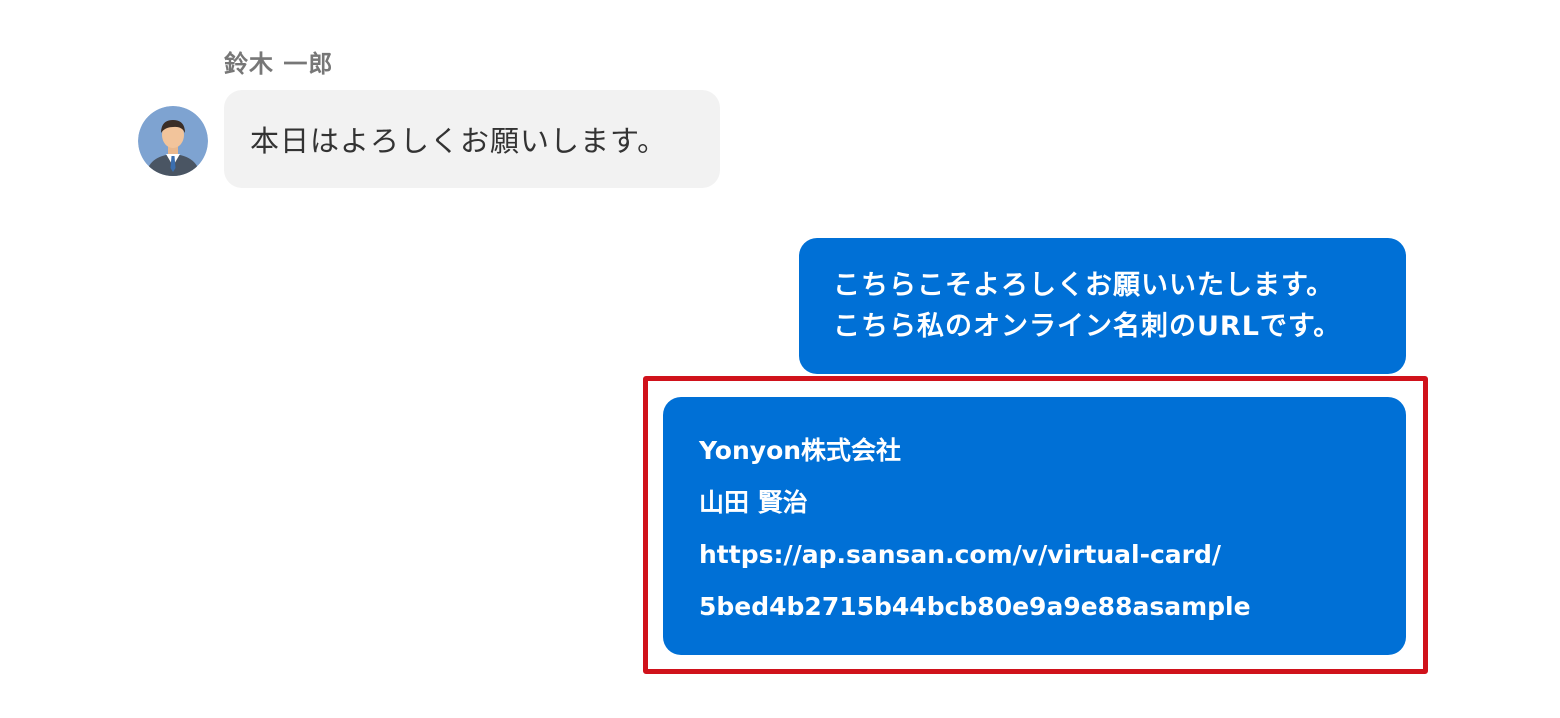 The width and height of the screenshot is (1560, 718). Describe the element at coordinates (279, 64) in the screenshot. I see `sender-name: 鈴木 一郎` at that location.